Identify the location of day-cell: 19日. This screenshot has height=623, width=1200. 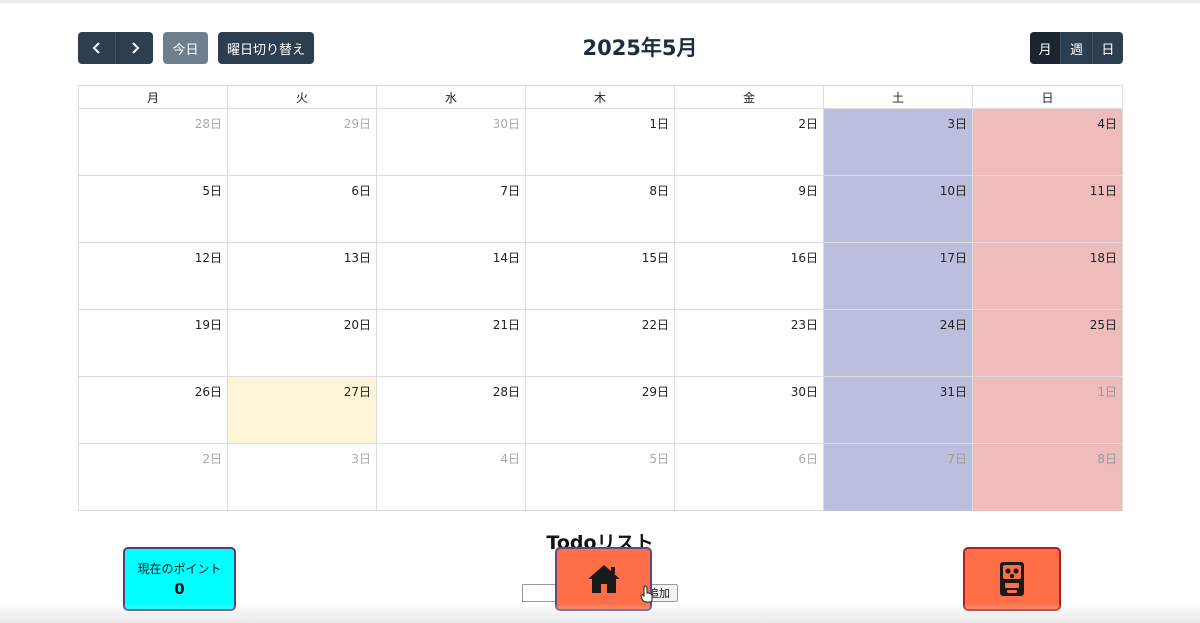
(153, 343).